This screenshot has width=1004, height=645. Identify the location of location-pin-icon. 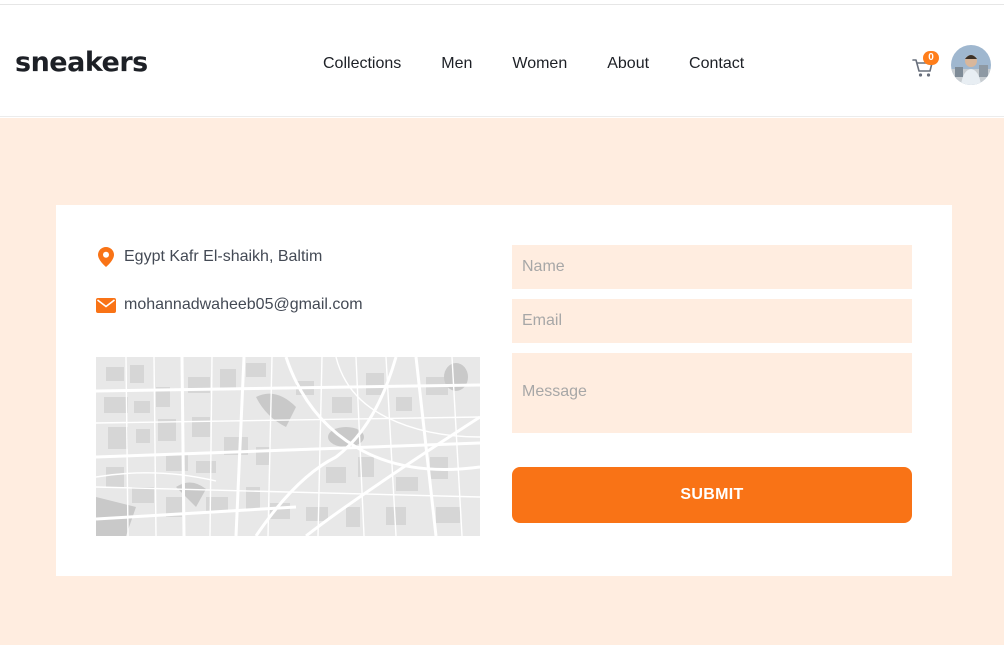
(106, 257).